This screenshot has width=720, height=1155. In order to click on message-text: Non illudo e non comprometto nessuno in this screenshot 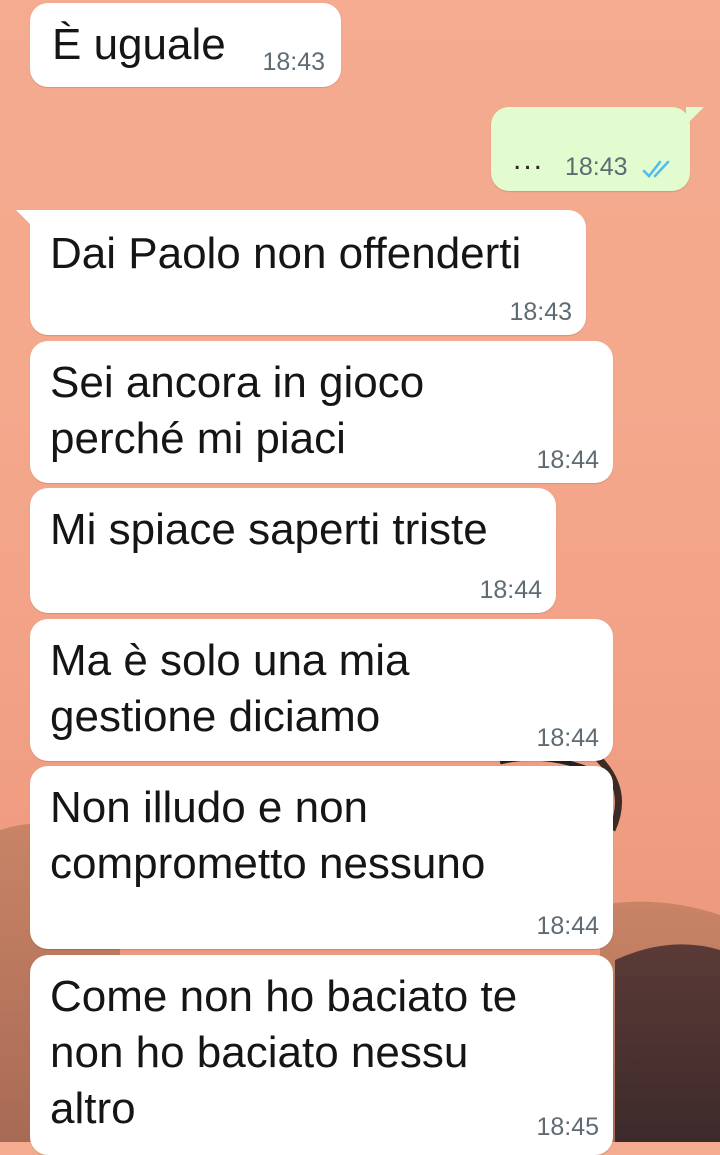, I will do `click(268, 835)`.